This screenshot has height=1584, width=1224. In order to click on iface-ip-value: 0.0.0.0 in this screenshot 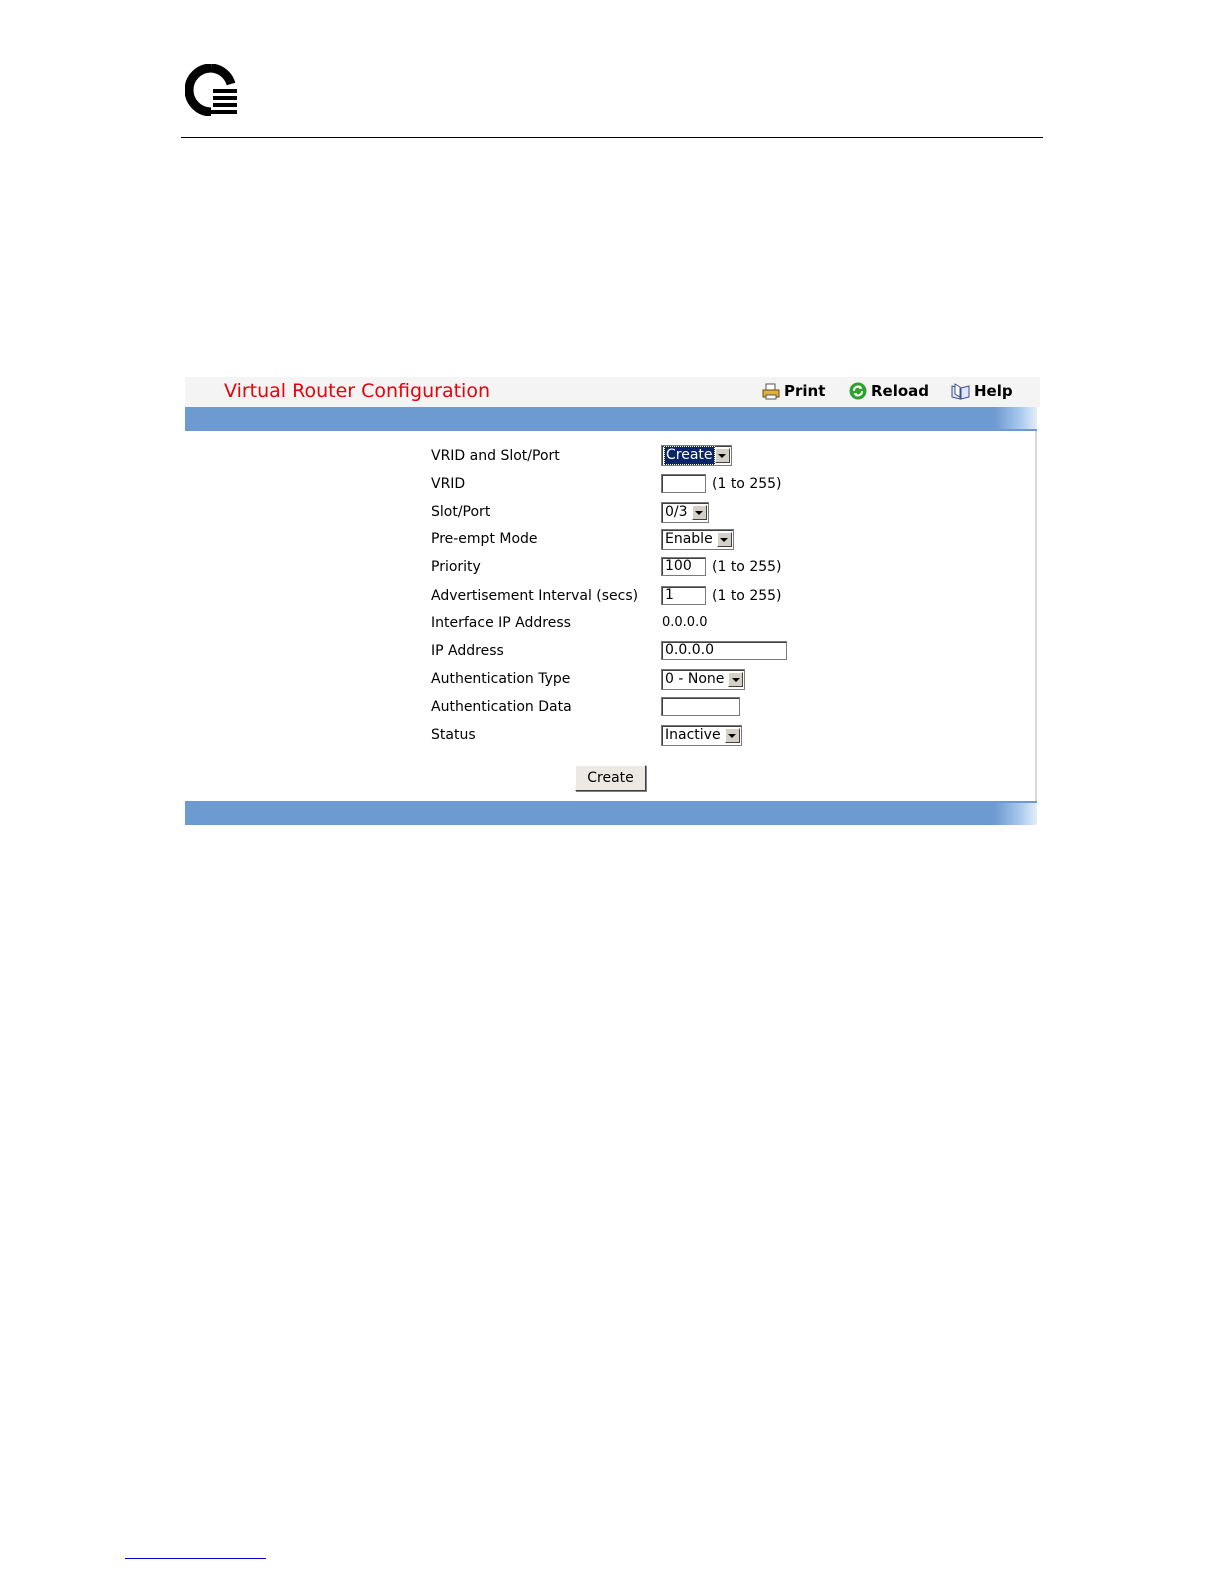, I will do `click(685, 622)`.